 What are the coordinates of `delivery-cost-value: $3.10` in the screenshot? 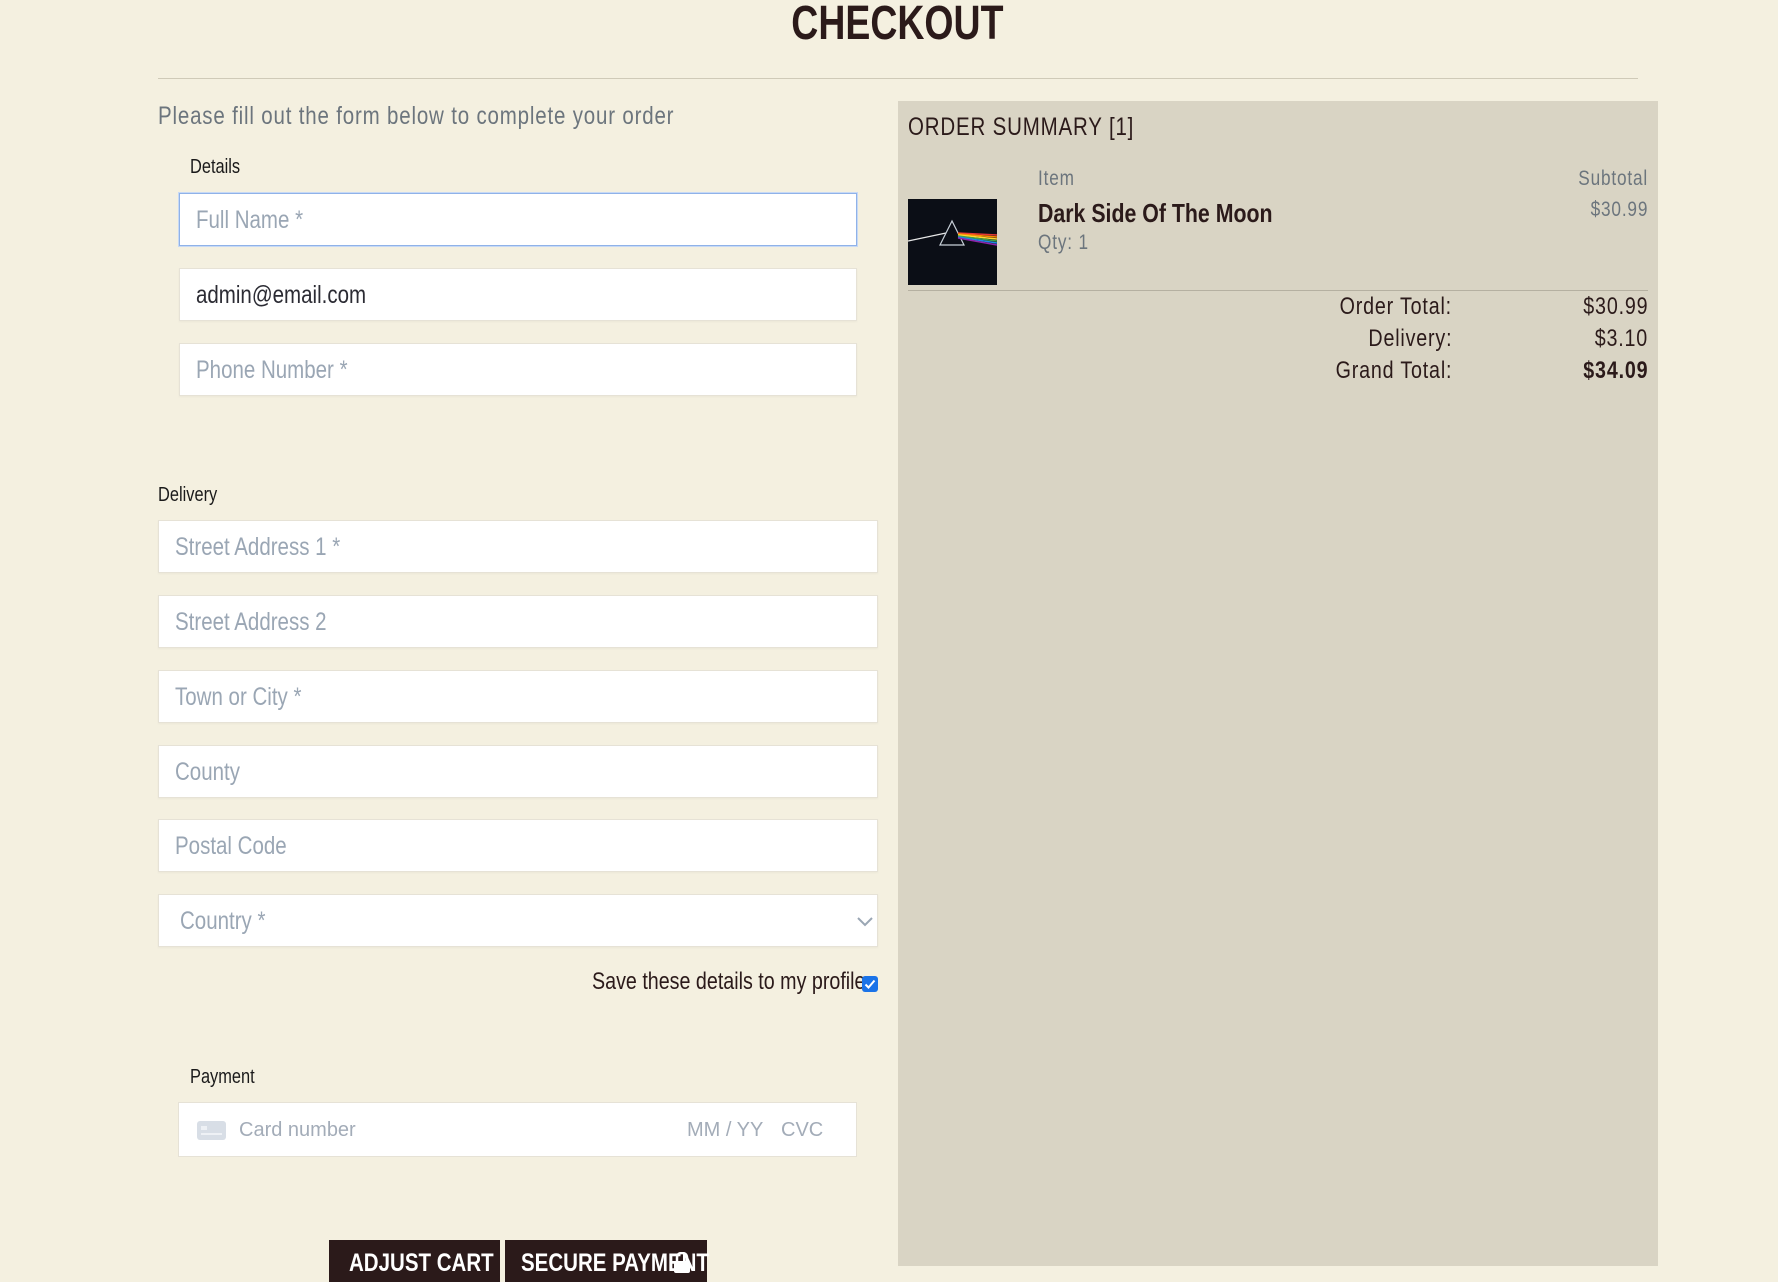 It's located at (1621, 338).